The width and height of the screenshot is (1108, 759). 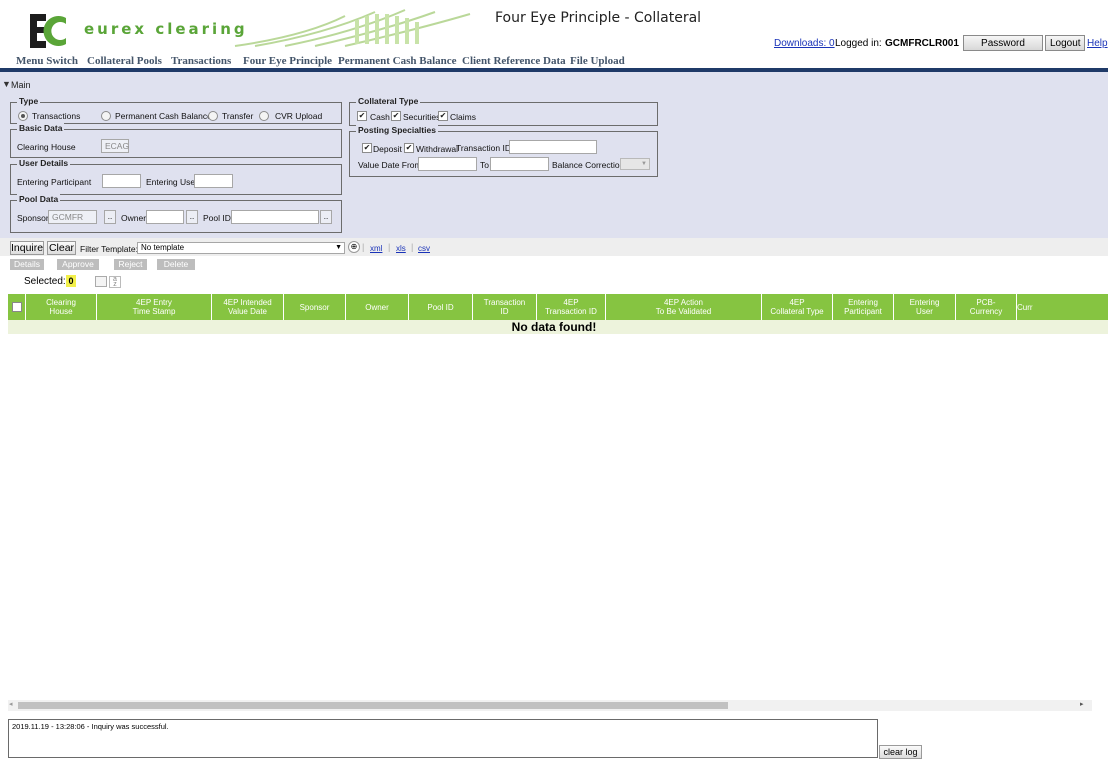 I want to click on type-radio-cvr-upload, so click(x=264, y=116).